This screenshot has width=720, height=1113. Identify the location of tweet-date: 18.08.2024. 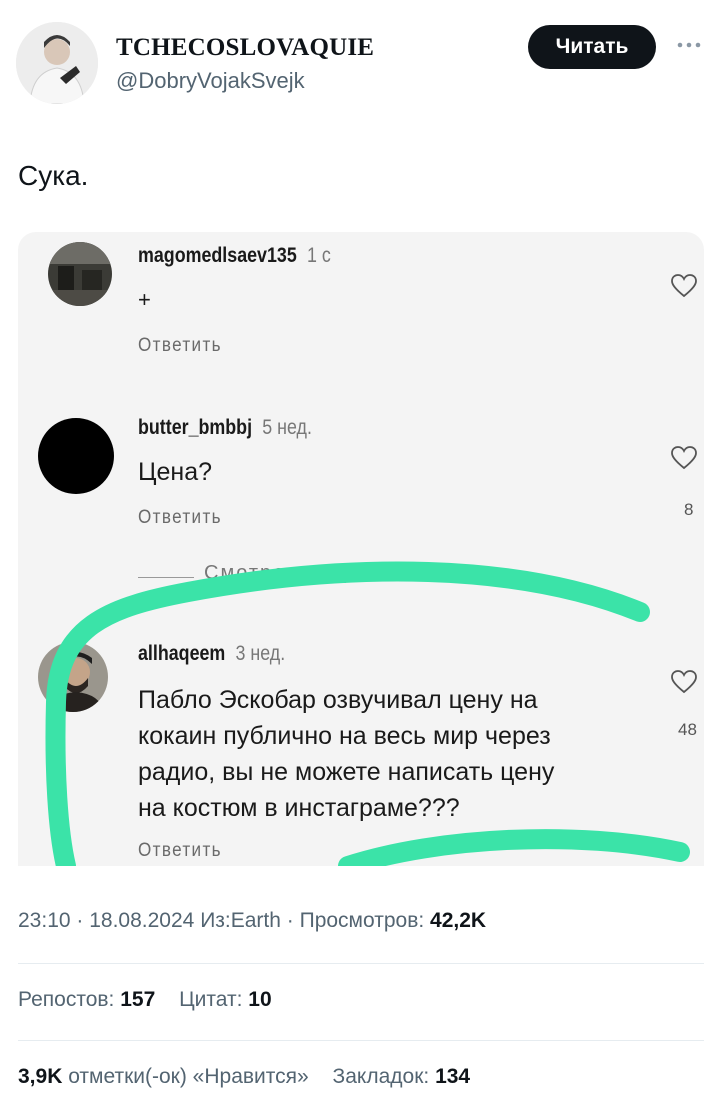
(141, 920).